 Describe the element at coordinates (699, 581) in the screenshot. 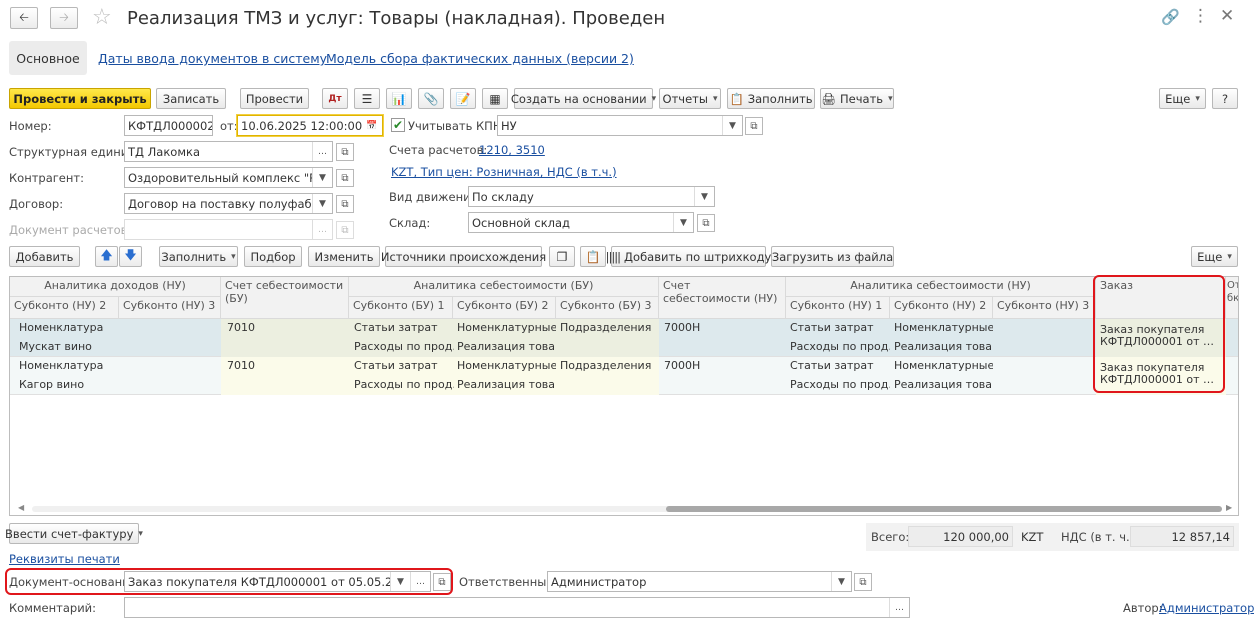

I see `responsible-select: Администратор ▼` at that location.